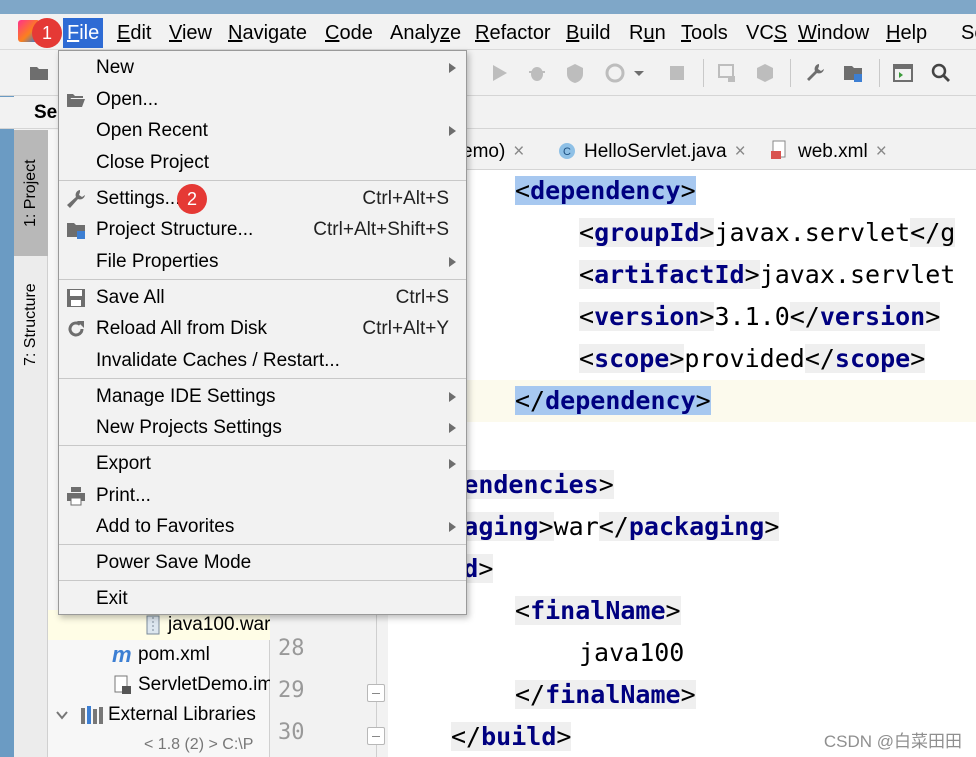  What do you see at coordinates (892, 741) in the screenshot?
I see `watermark: CSDN @白菜田田` at bounding box center [892, 741].